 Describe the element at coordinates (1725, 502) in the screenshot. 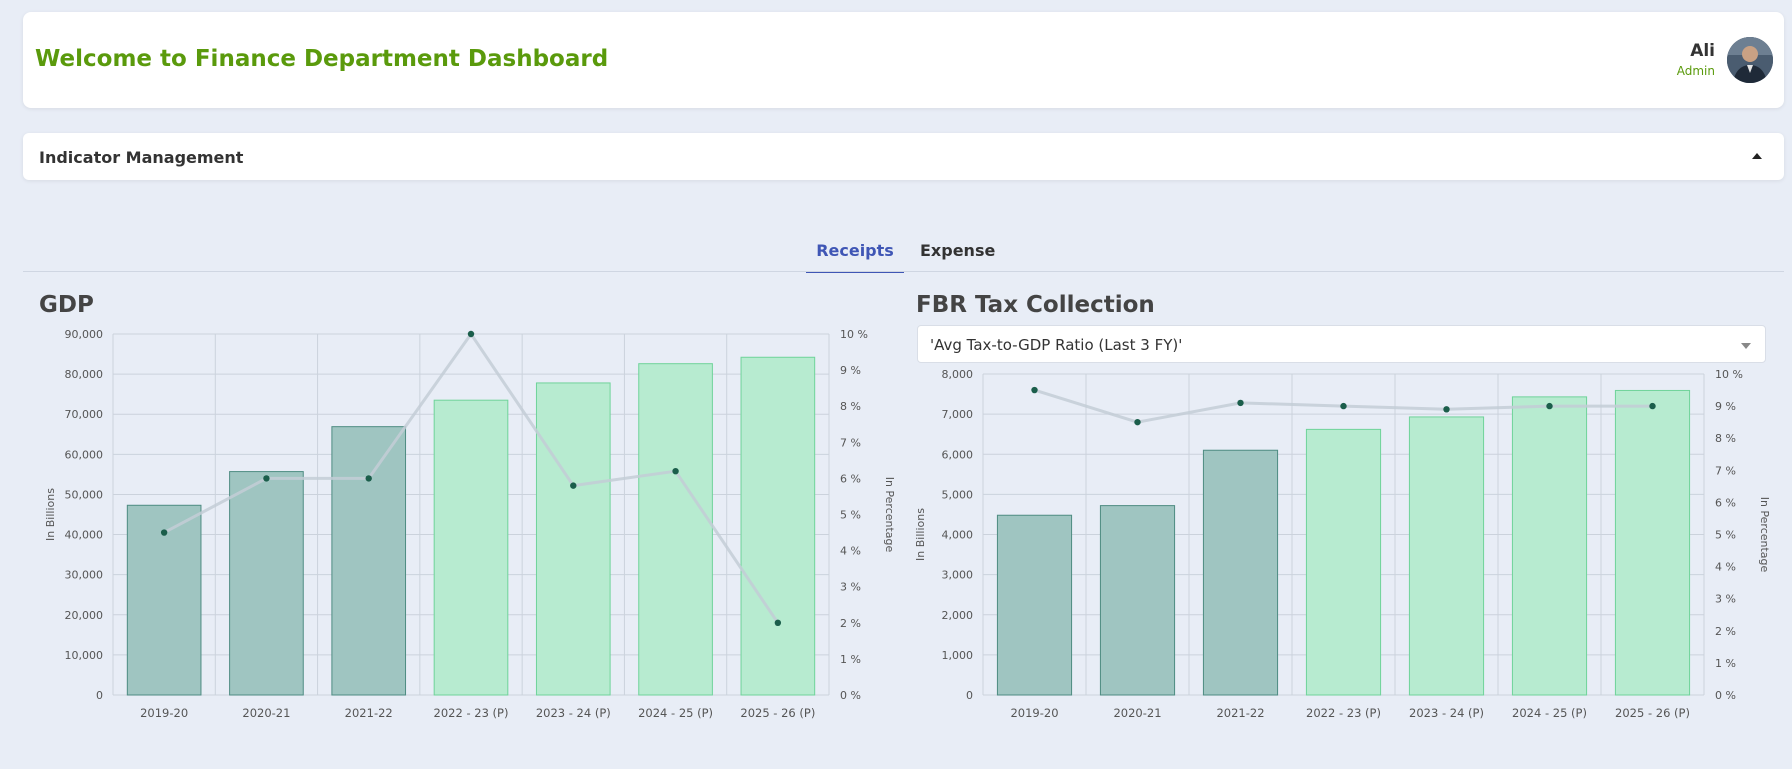

I see `fbr-y2-tick: 6 %` at that location.